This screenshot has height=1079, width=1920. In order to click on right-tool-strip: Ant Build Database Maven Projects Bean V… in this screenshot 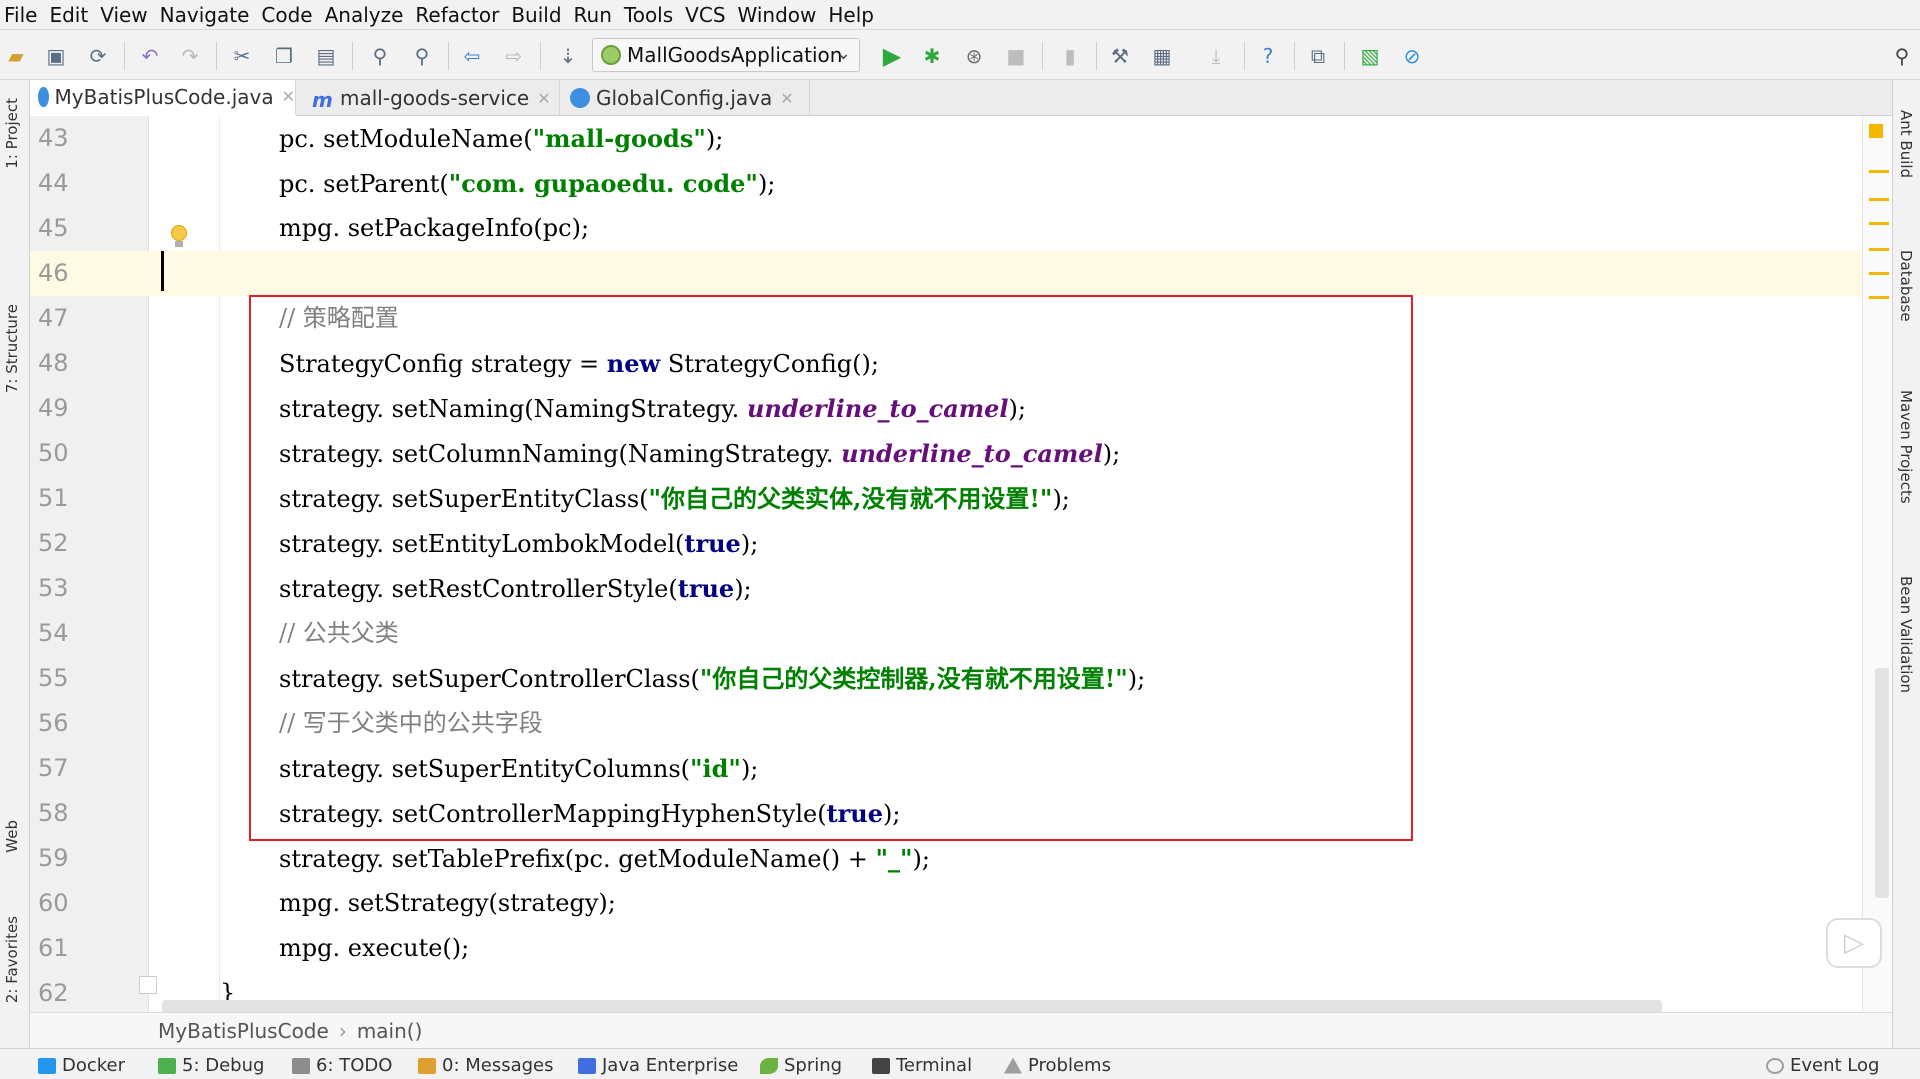, I will do `click(1906, 564)`.